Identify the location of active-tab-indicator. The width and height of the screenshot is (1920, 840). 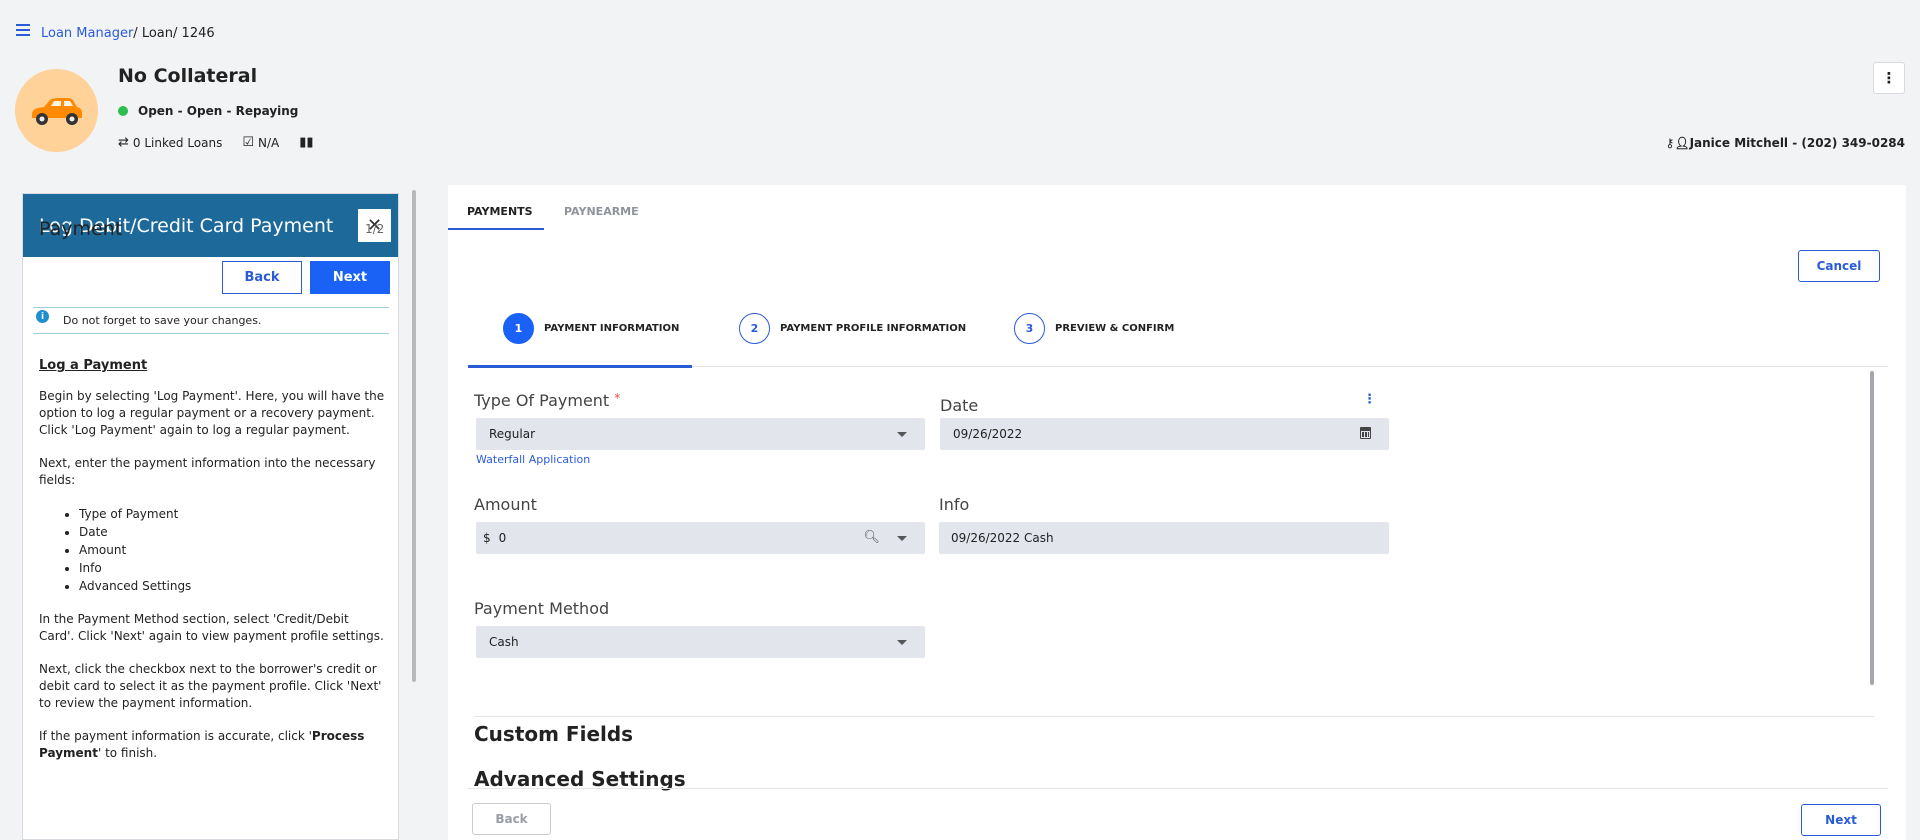
(496, 229).